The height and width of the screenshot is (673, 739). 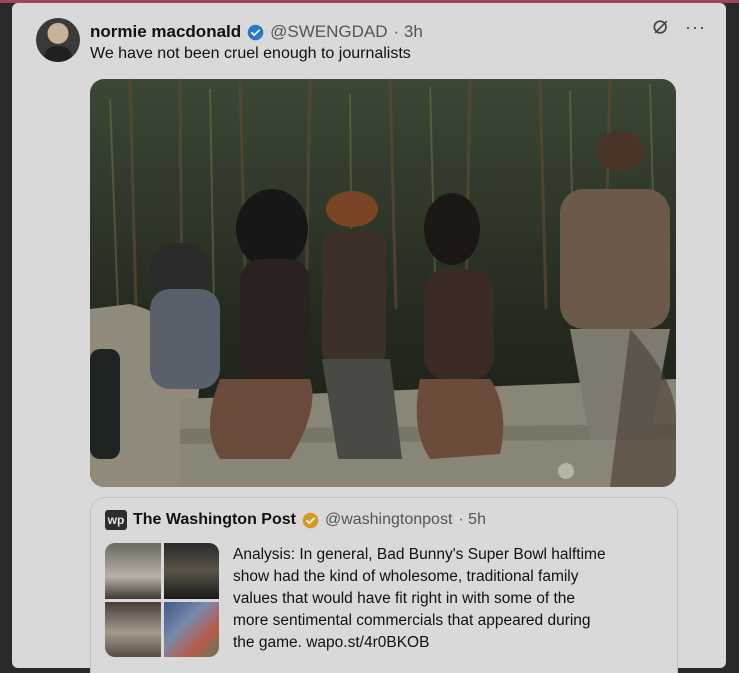 What do you see at coordinates (695, 27) in the screenshot?
I see `more-icon: ···` at bounding box center [695, 27].